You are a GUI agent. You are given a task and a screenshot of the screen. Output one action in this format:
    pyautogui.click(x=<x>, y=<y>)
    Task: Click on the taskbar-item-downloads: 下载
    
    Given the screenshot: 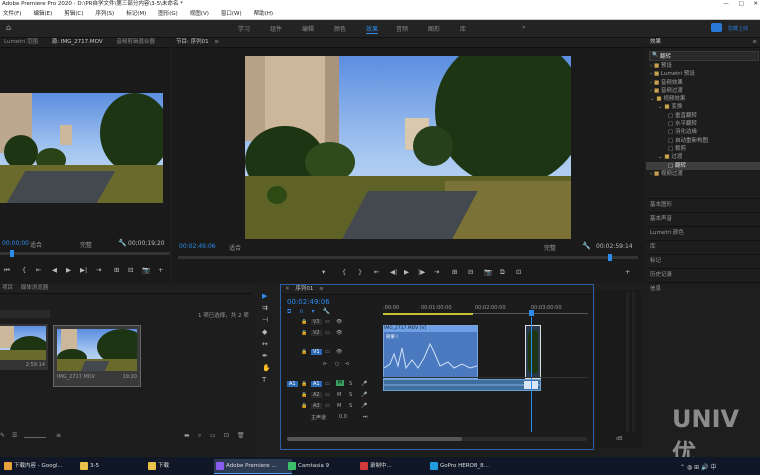 What is the action you would take?
    pyautogui.click(x=182, y=466)
    